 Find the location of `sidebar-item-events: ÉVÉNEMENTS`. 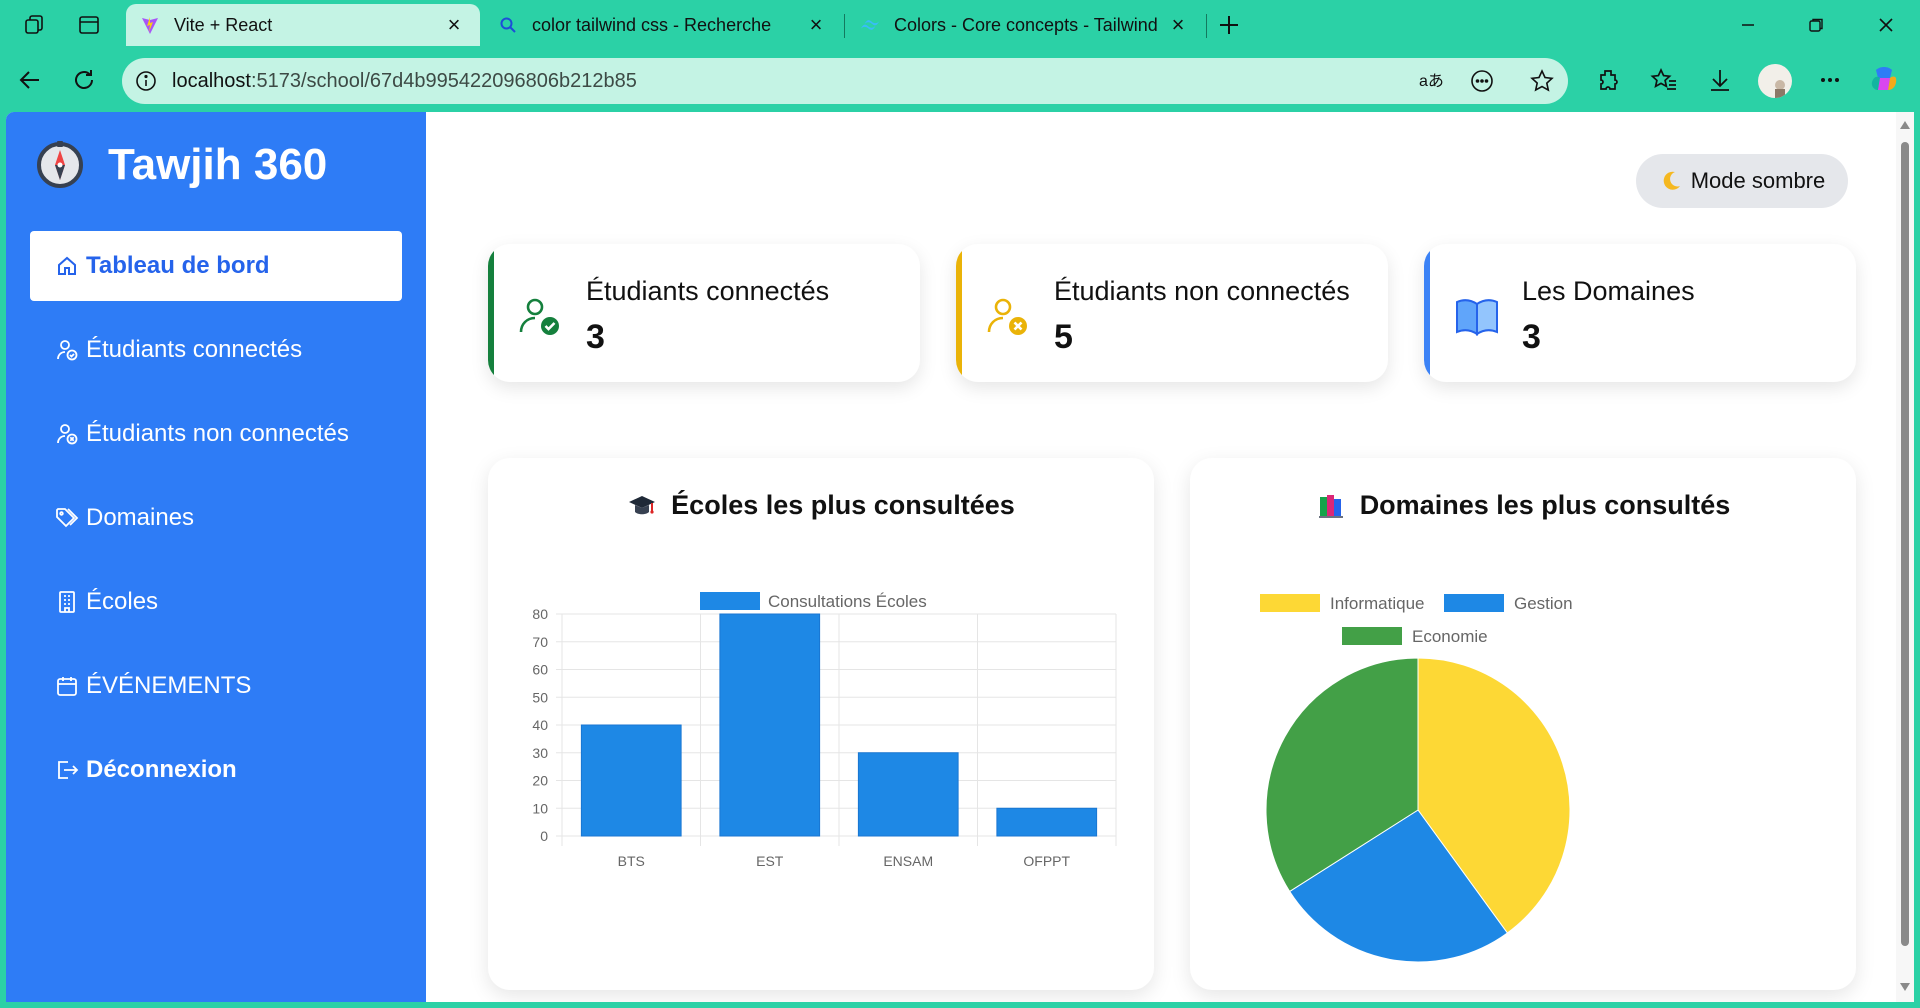

sidebar-item-events: ÉVÉNEMENTS is located at coordinates (216, 686).